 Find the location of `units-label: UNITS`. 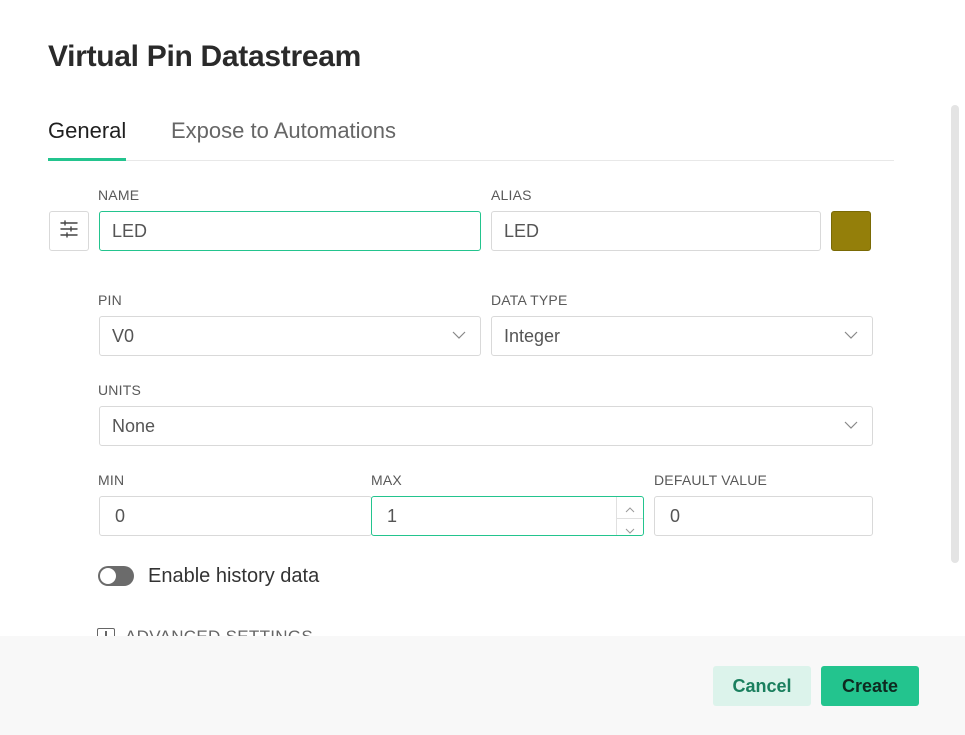

units-label: UNITS is located at coordinates (119, 390).